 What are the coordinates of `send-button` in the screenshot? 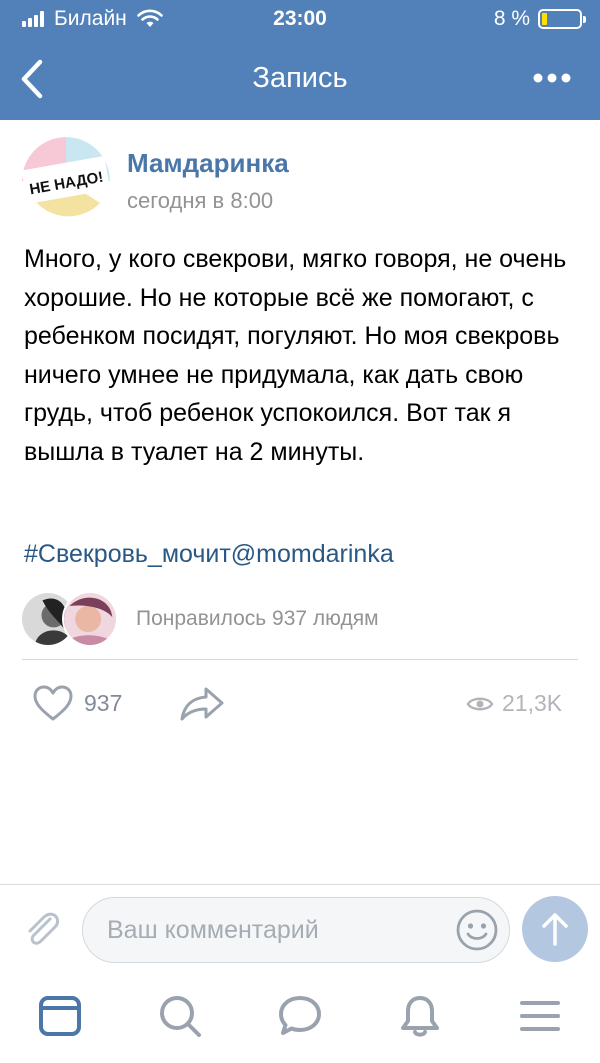 It's located at (555, 929).